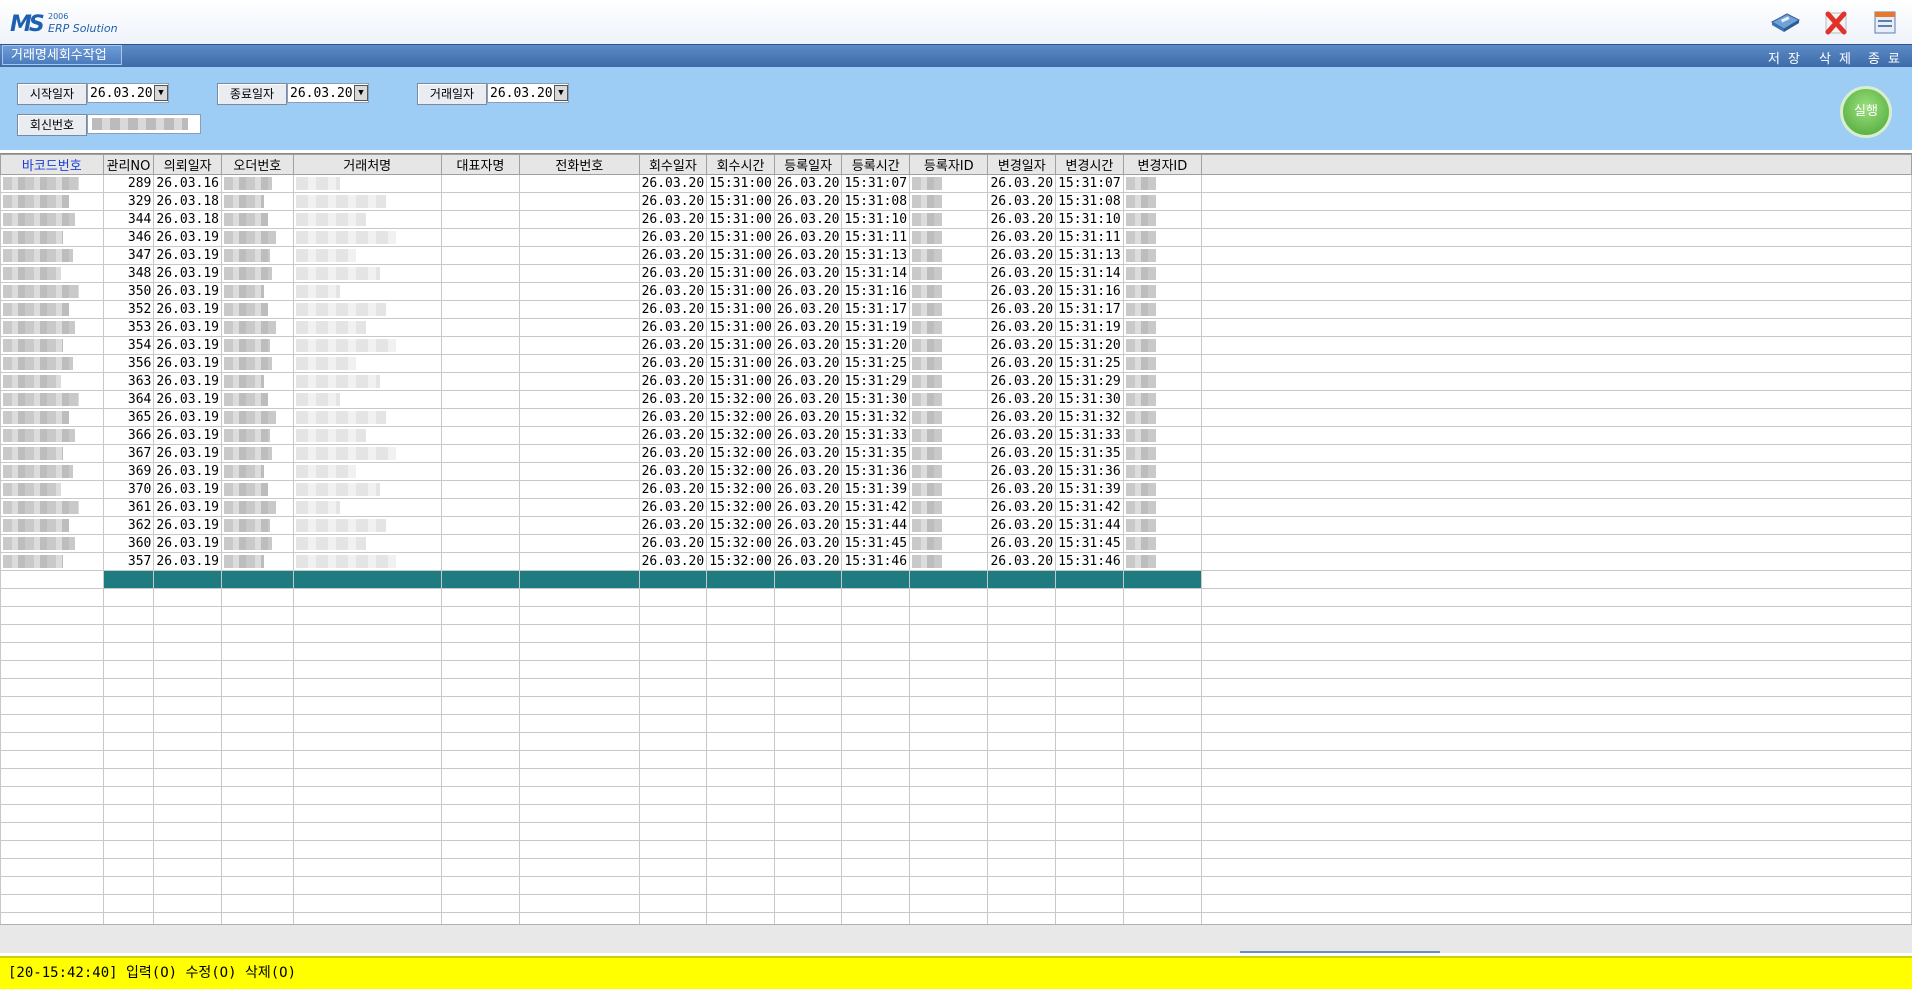 Image resolution: width=1912 pixels, height=989 pixels. Describe the element at coordinates (808, 164) in the screenshot. I see `column-header: 등록일자` at that location.